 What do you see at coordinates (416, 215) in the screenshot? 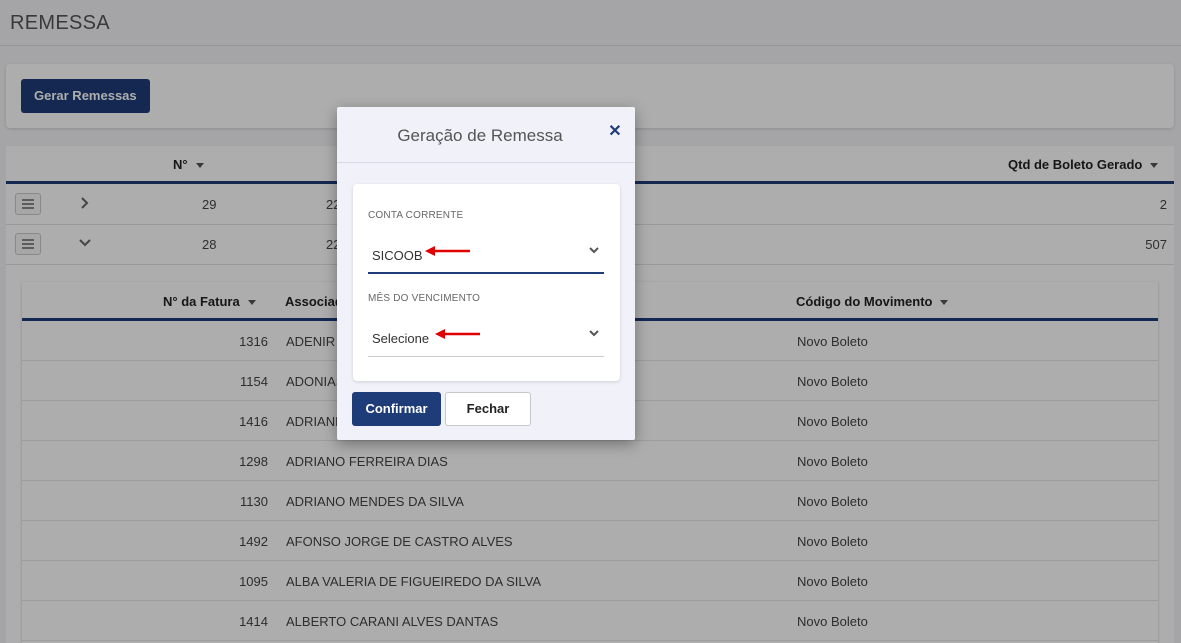
I see `conta-corrente-label: CONTA CORRENTE` at bounding box center [416, 215].